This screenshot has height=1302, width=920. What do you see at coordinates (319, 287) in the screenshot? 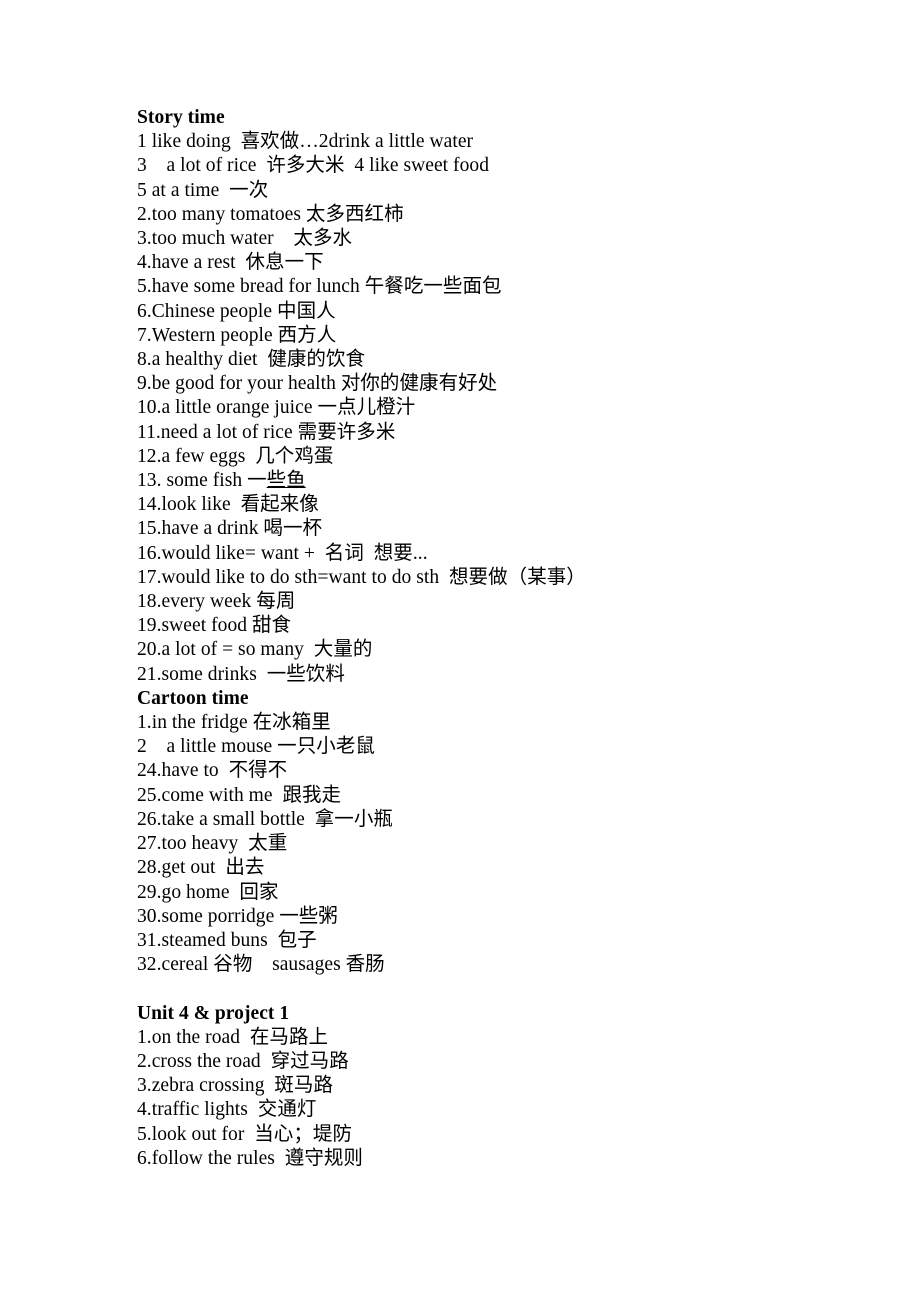
I see `entry-line: 5.have some bread for lunch 午餐吃一些面包` at bounding box center [319, 287].